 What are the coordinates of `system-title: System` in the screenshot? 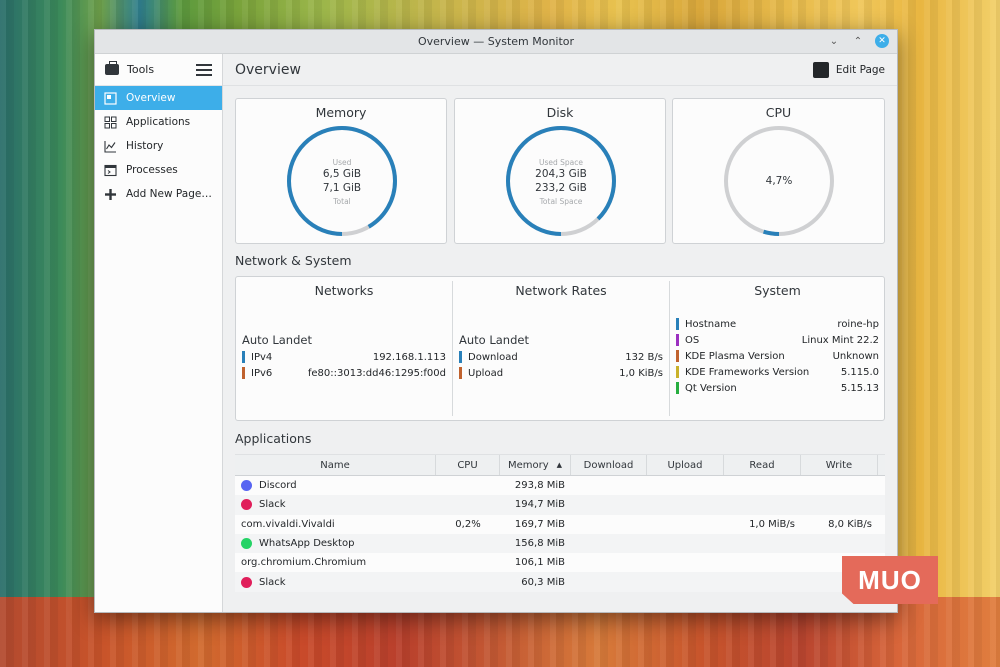 It's located at (777, 290).